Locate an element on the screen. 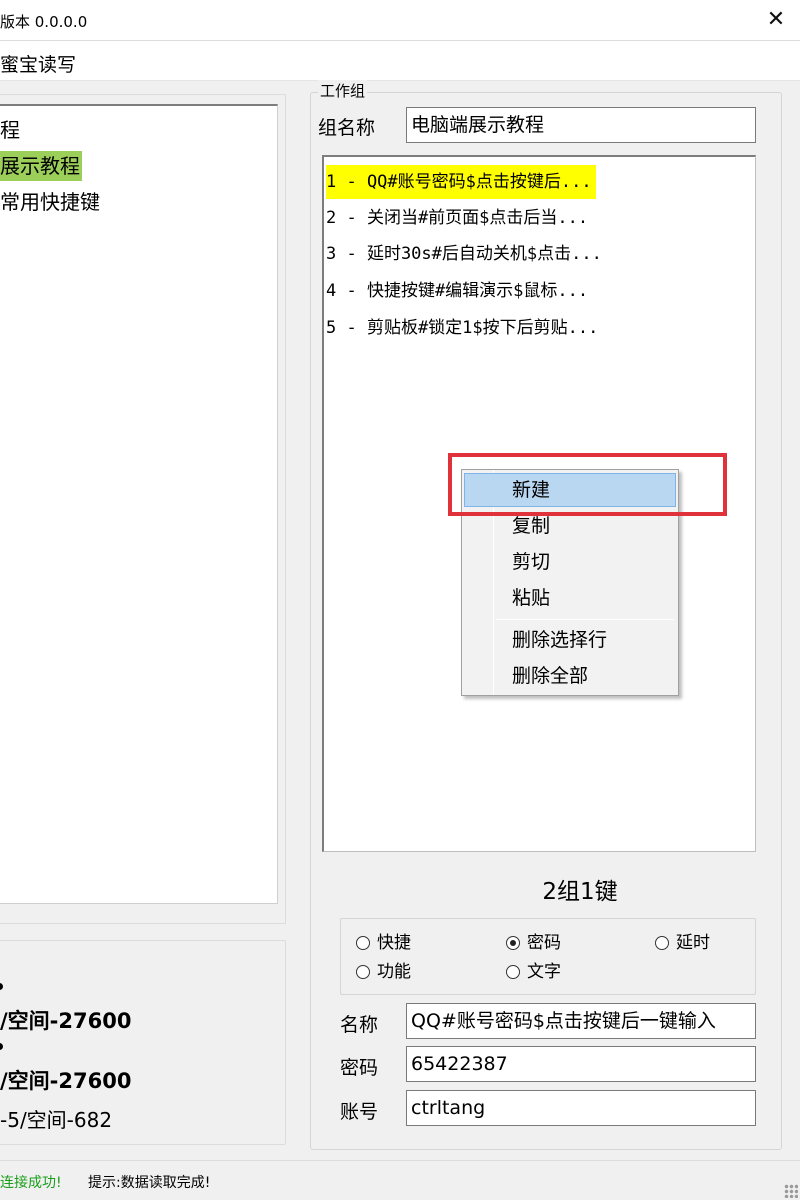  menu-item-read-write: 蜜宝读写 is located at coordinates (38, 63).